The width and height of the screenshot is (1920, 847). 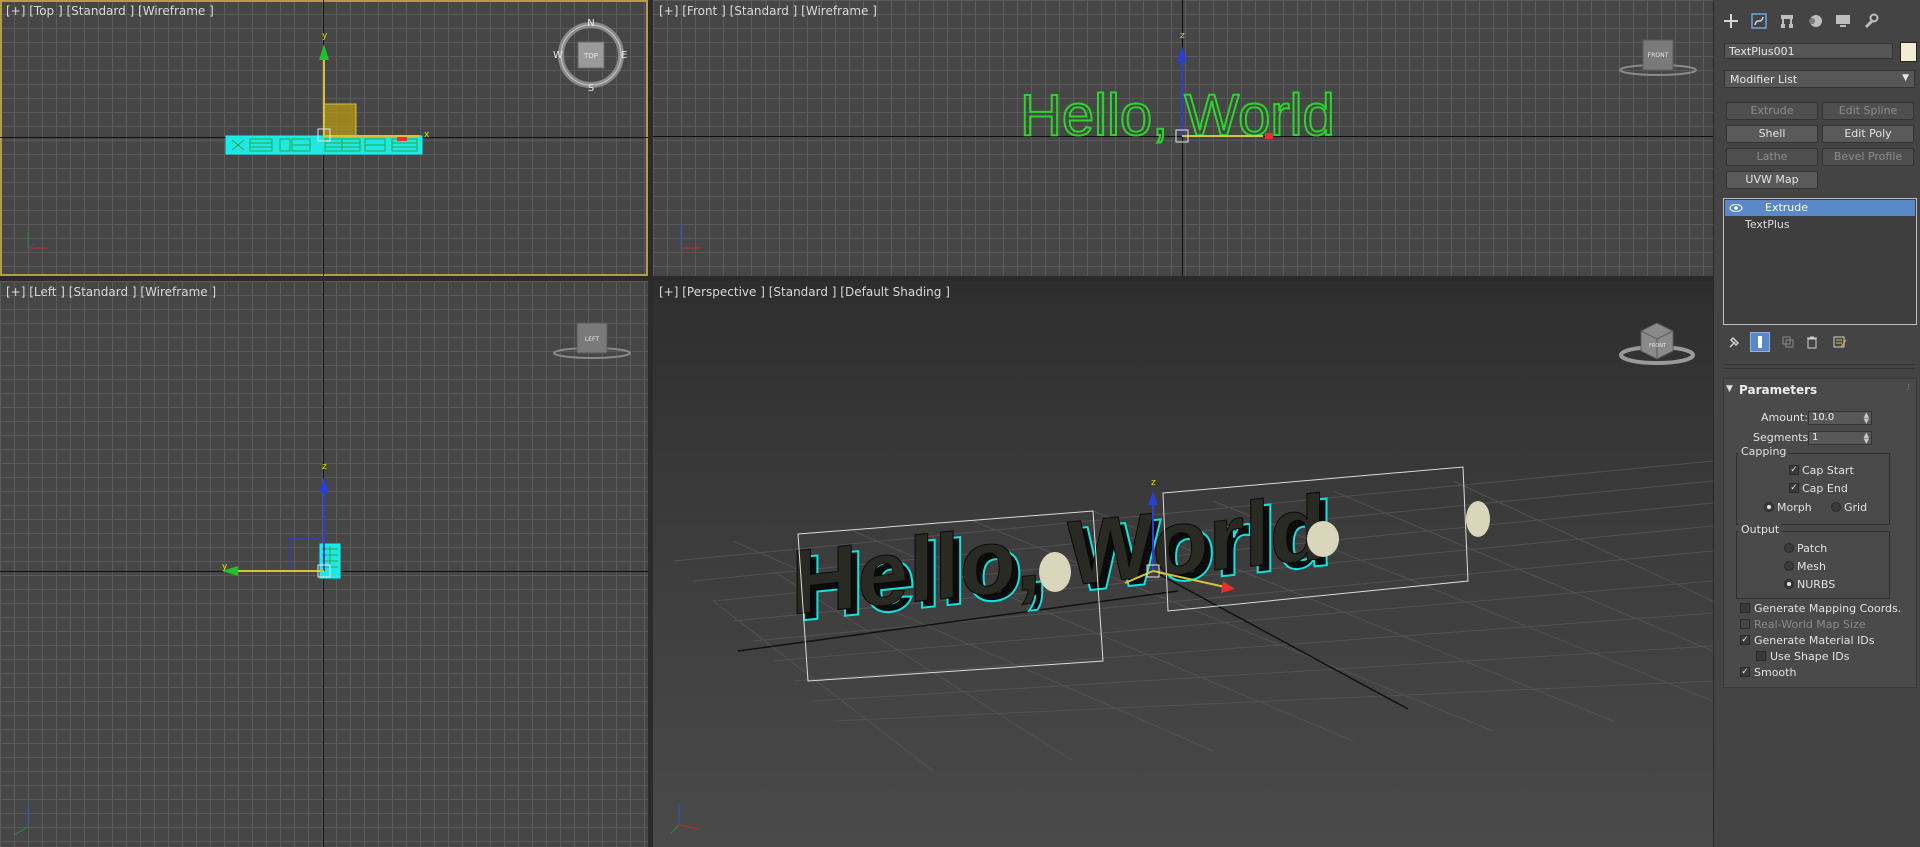 What do you see at coordinates (1772, 111) in the screenshot?
I see `extrude-button: Extrude` at bounding box center [1772, 111].